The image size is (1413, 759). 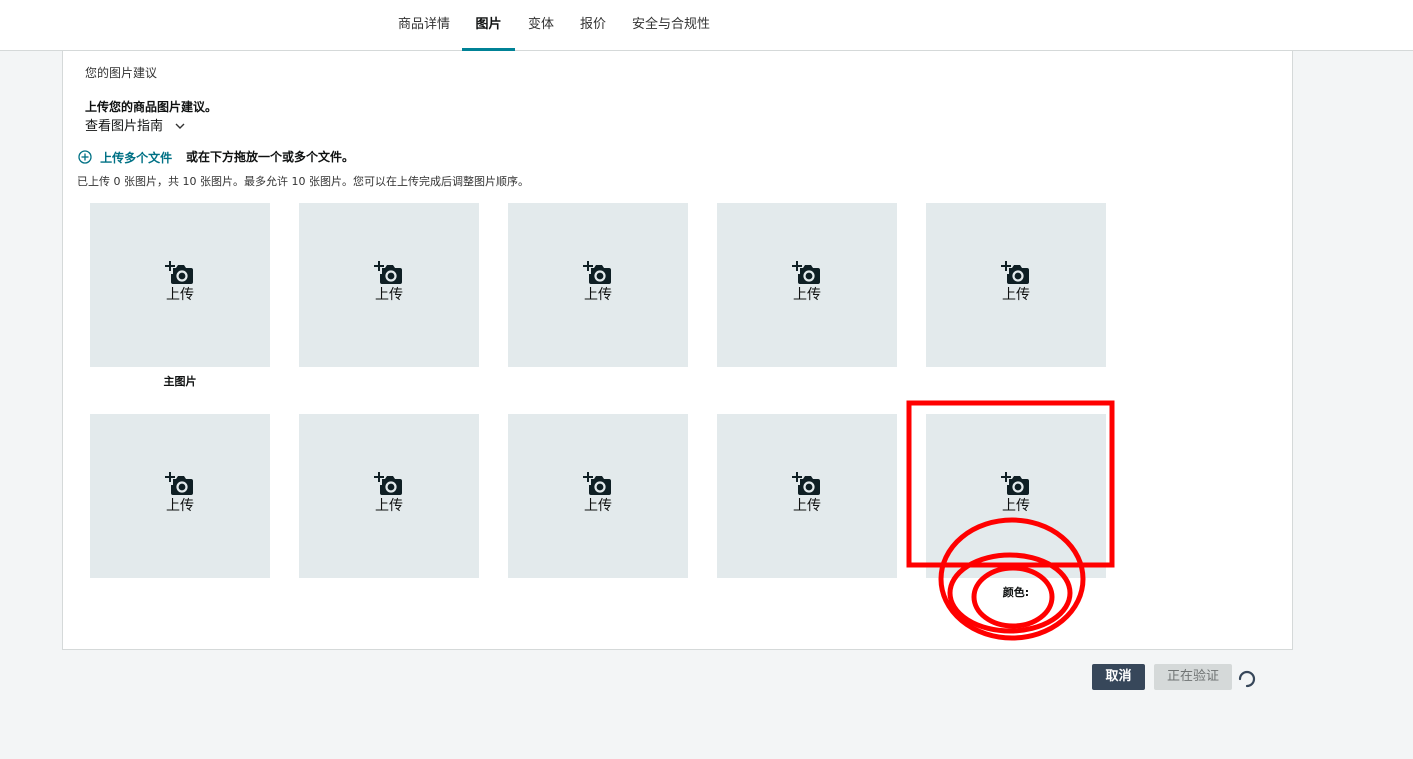 What do you see at coordinates (389, 496) in the screenshot?
I see `image-upload-slot-7: 上传` at bounding box center [389, 496].